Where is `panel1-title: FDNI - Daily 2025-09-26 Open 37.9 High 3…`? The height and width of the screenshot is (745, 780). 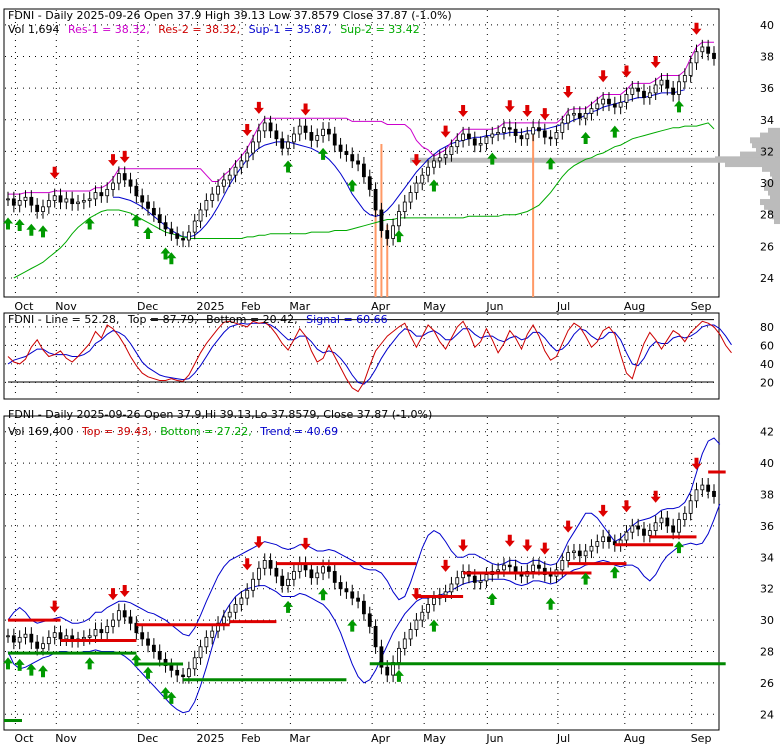 panel1-title: FDNI - Daily 2025-09-26 Open 37.9 High 3… is located at coordinates (230, 15).